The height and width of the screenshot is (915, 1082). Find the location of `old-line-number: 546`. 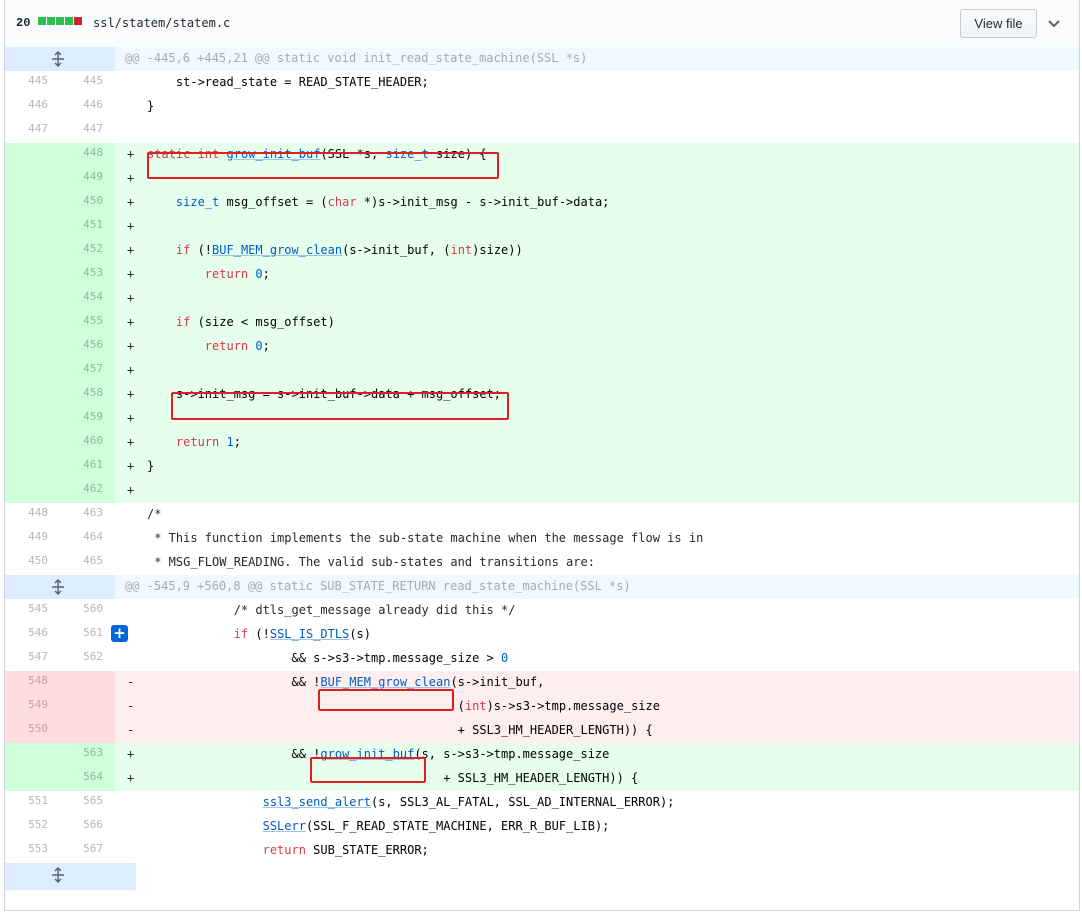

old-line-number: 546 is located at coordinates (32, 635).